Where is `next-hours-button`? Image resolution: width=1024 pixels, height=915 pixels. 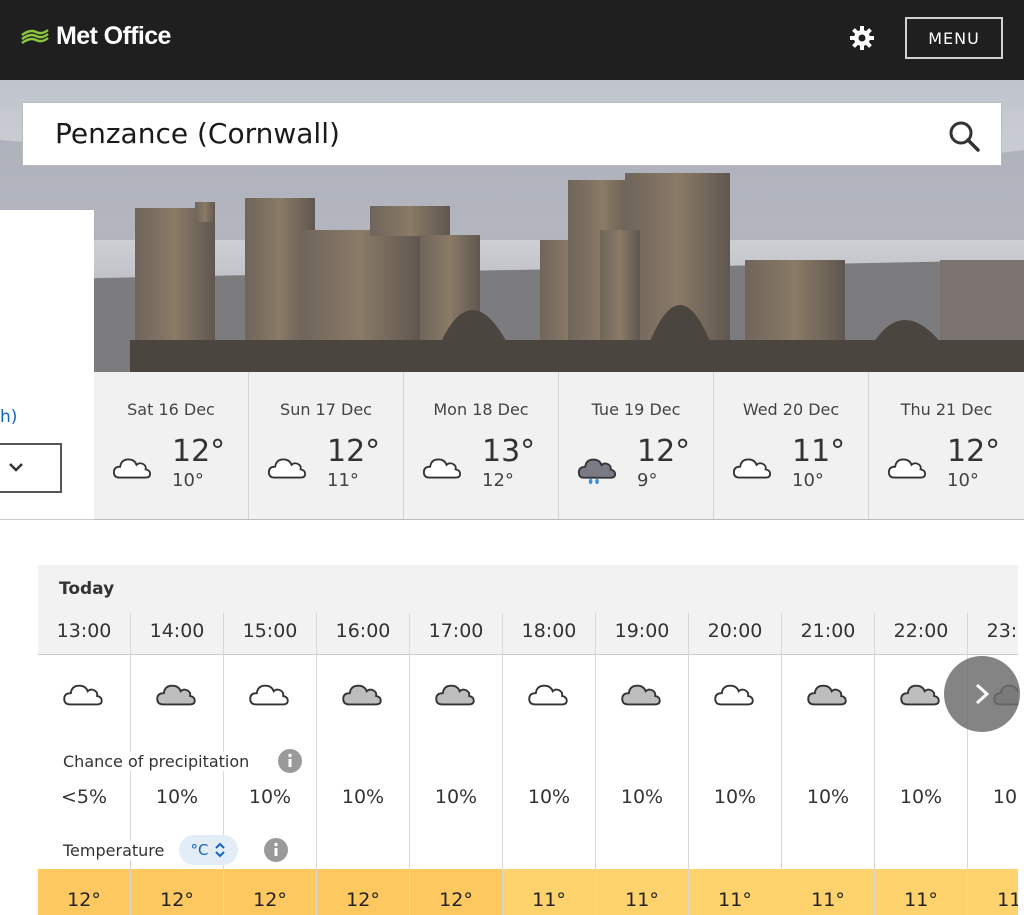
next-hours-button is located at coordinates (982, 694).